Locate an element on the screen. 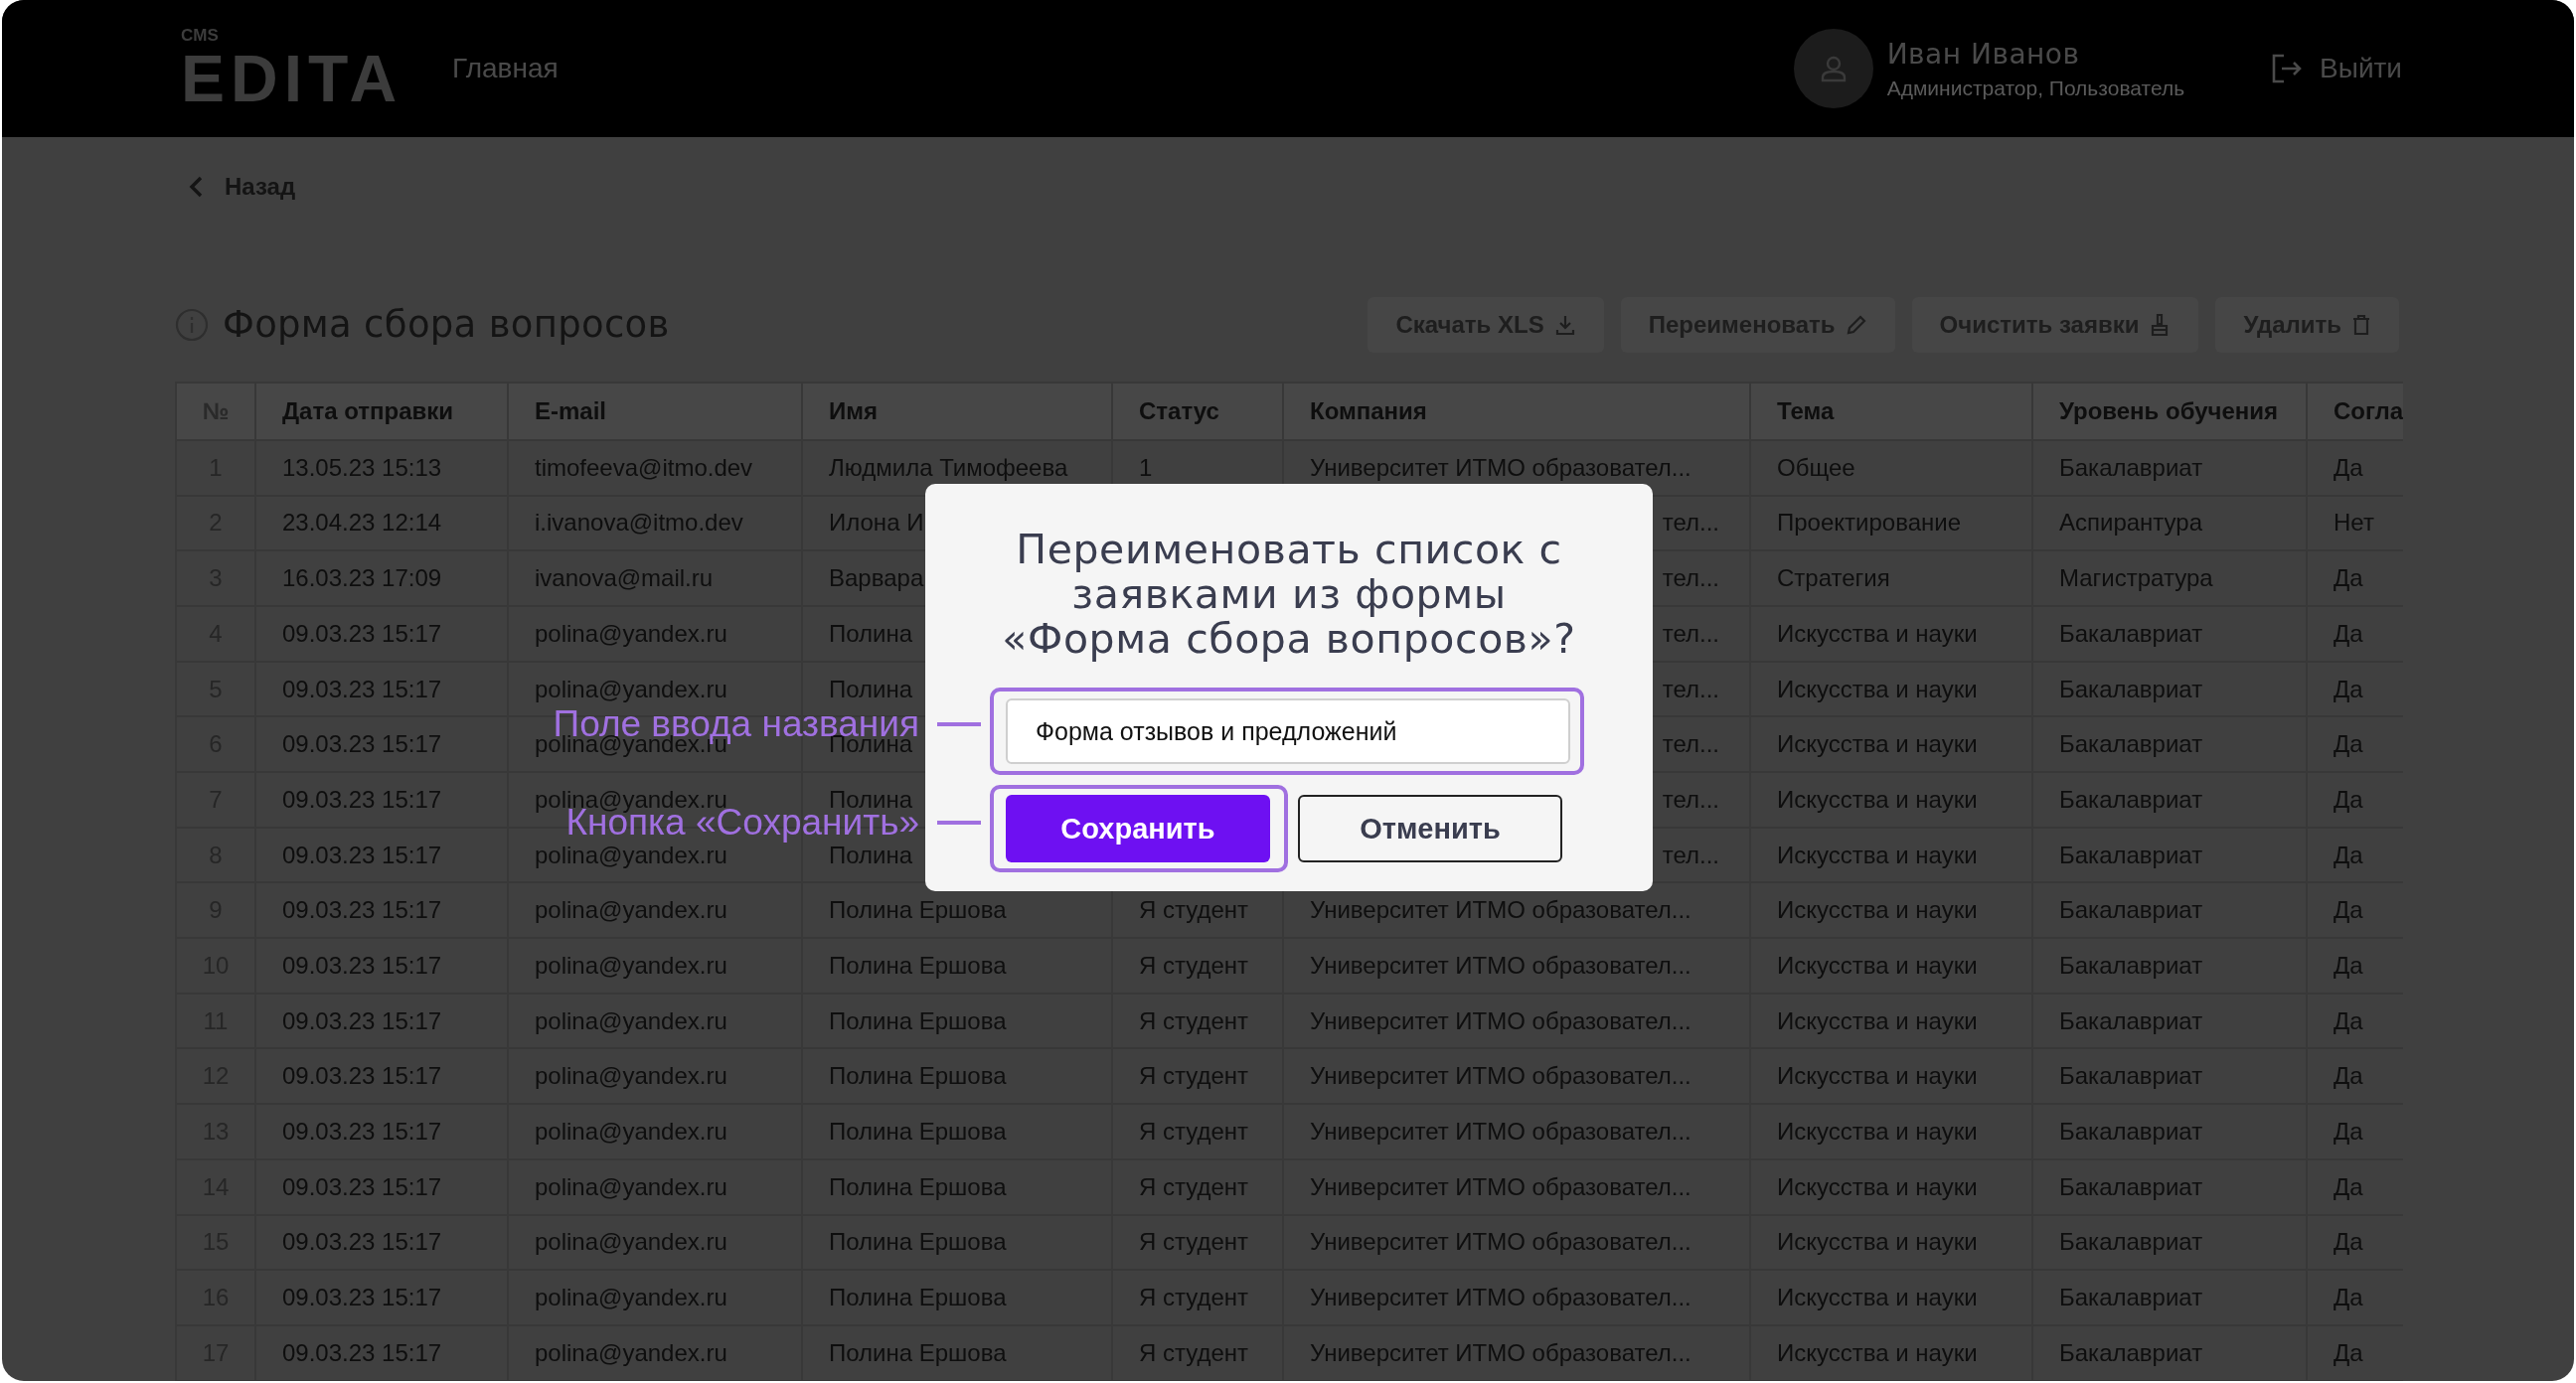  column-header: Дата отправки is located at coordinates (382, 411).